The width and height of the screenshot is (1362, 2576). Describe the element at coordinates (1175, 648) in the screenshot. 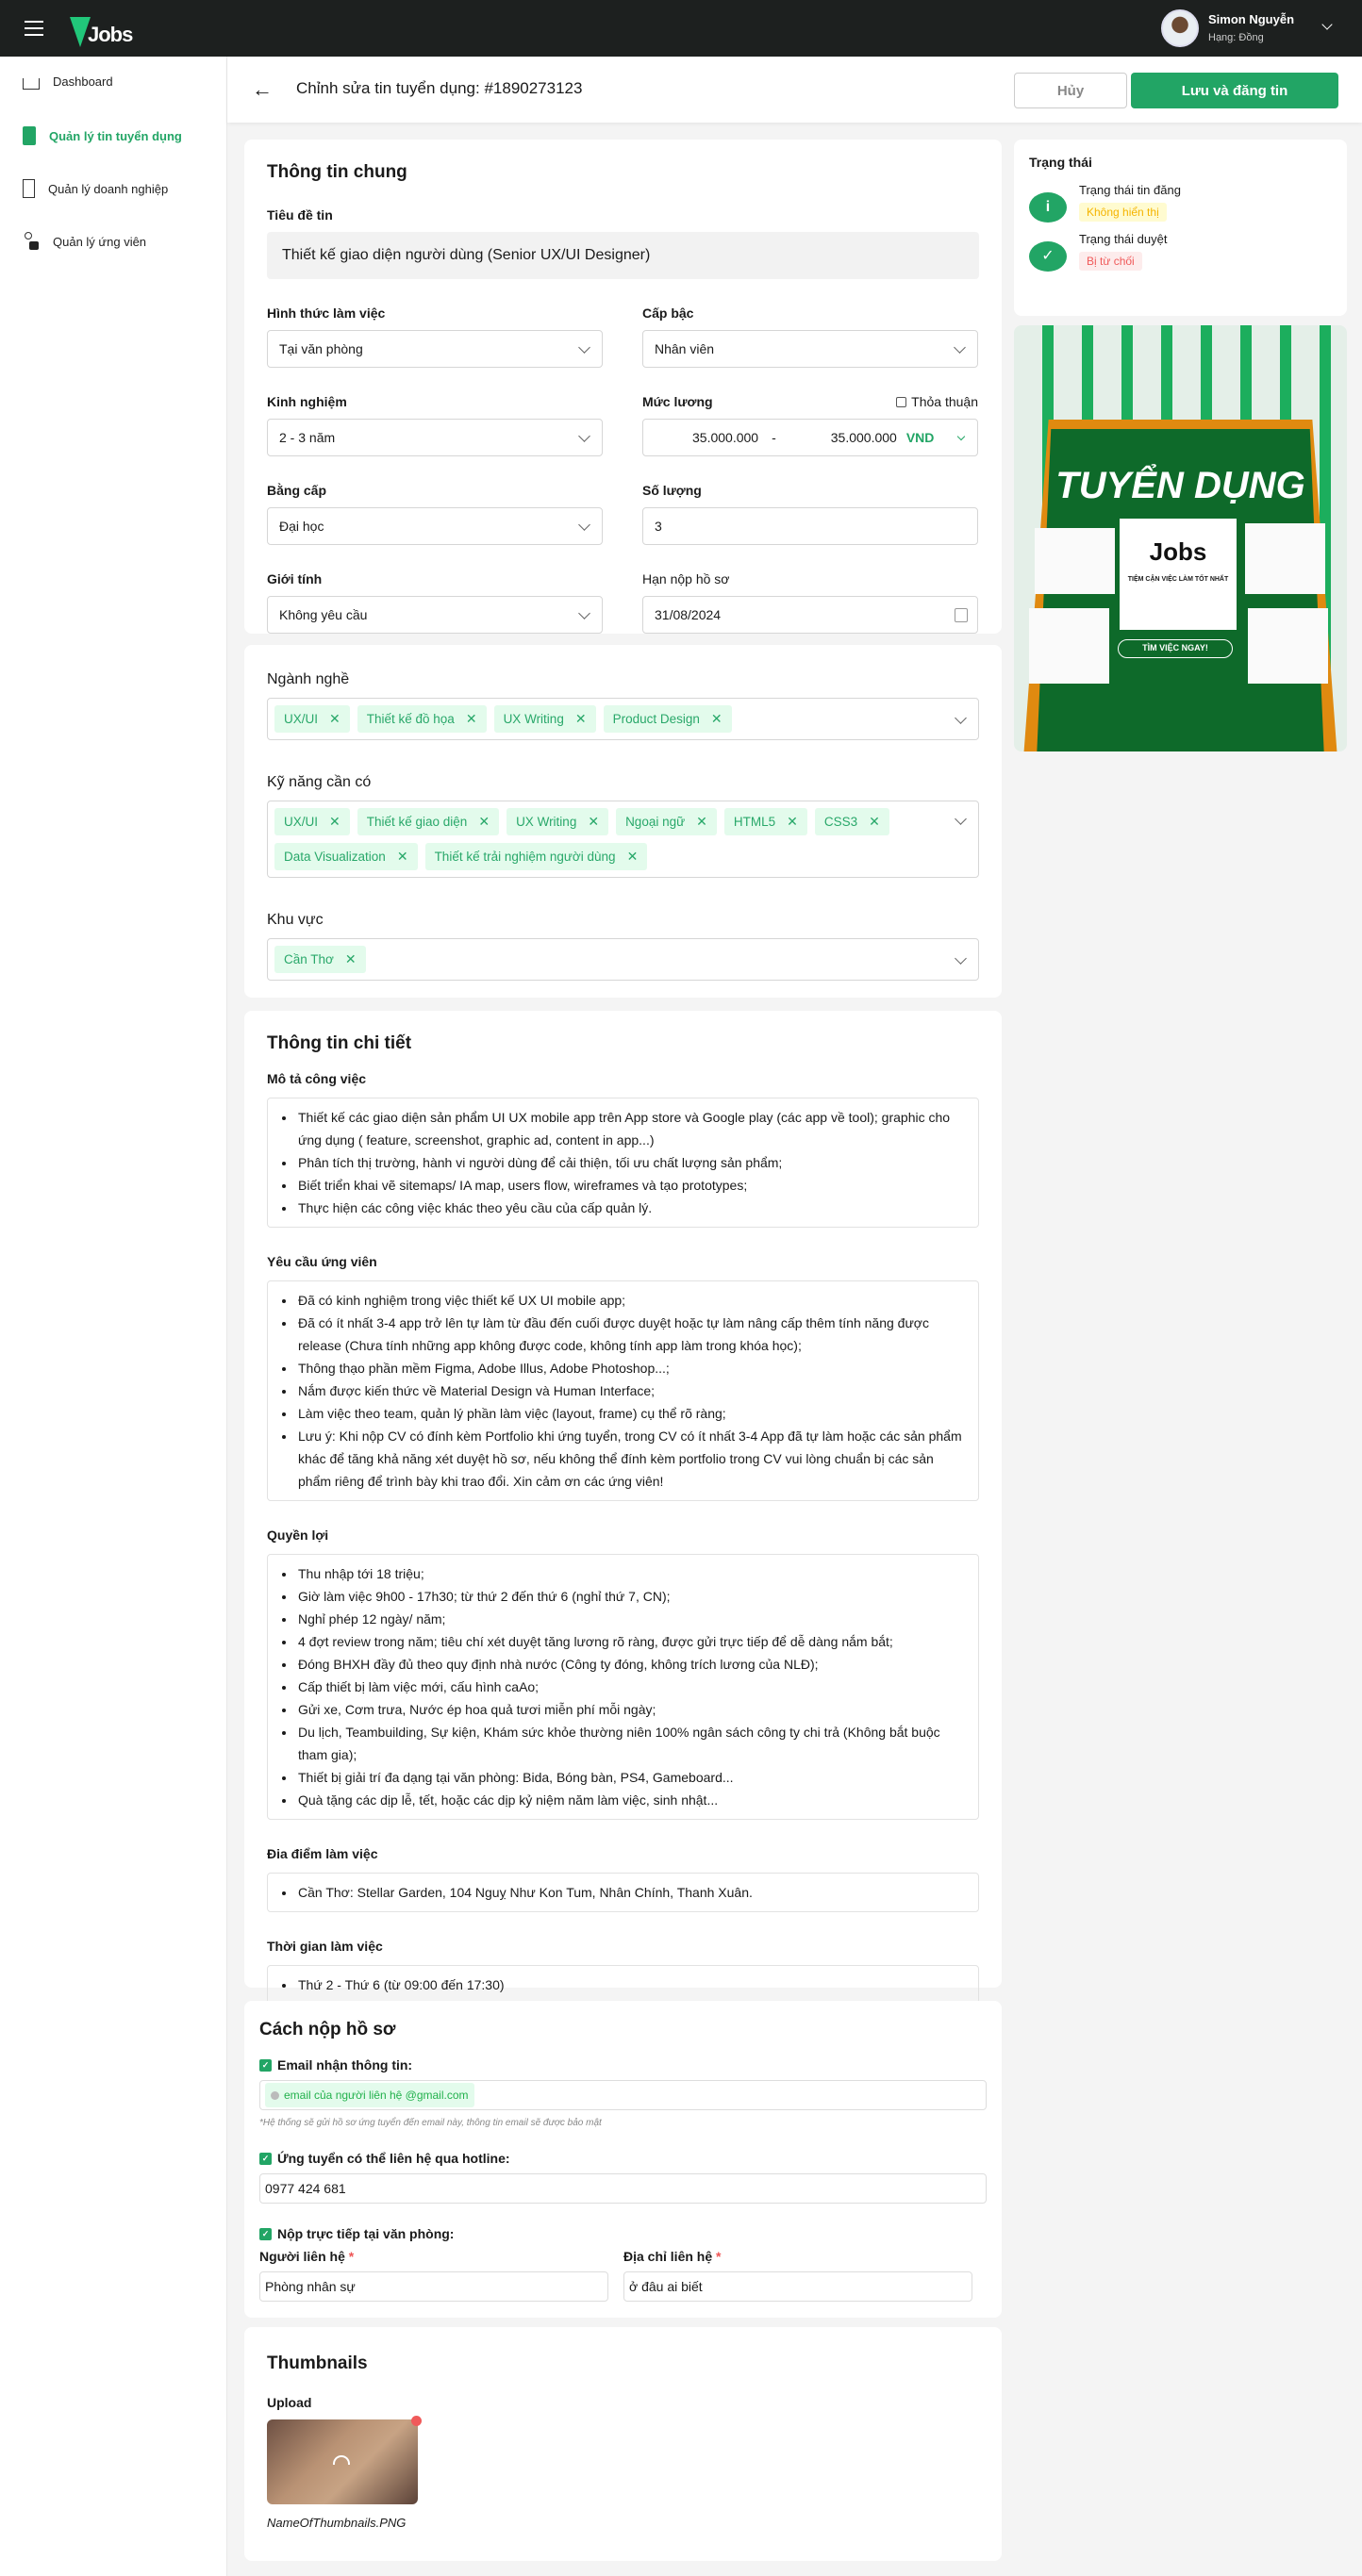

I see `banner-cta: TÌM VIỆC NGAY!` at that location.